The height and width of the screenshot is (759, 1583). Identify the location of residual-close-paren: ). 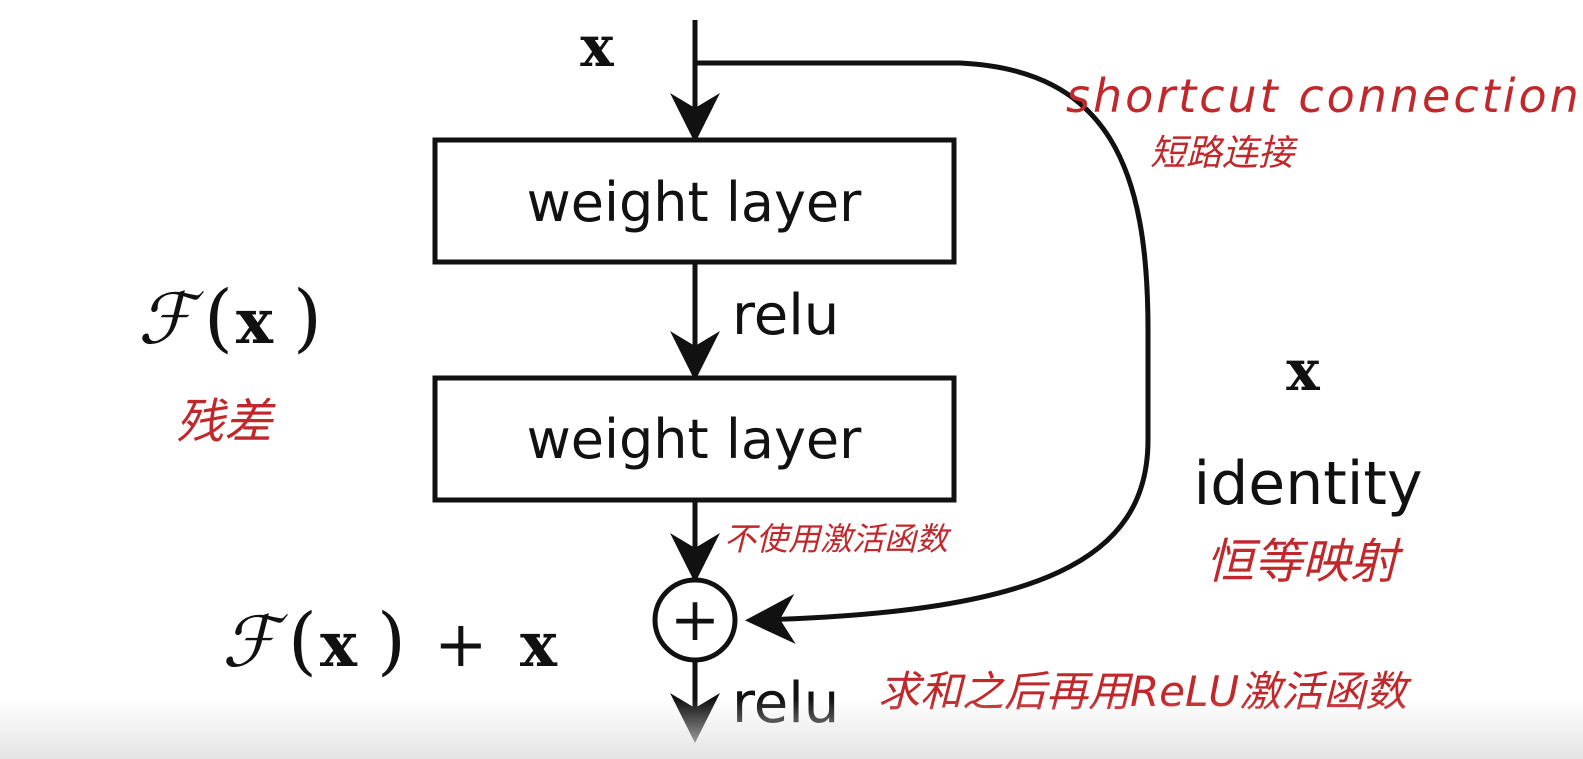
(307, 318).